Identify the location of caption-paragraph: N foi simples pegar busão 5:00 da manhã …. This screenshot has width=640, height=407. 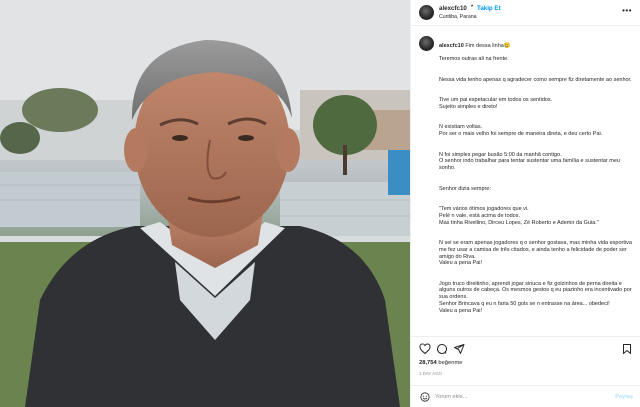
(529, 161).